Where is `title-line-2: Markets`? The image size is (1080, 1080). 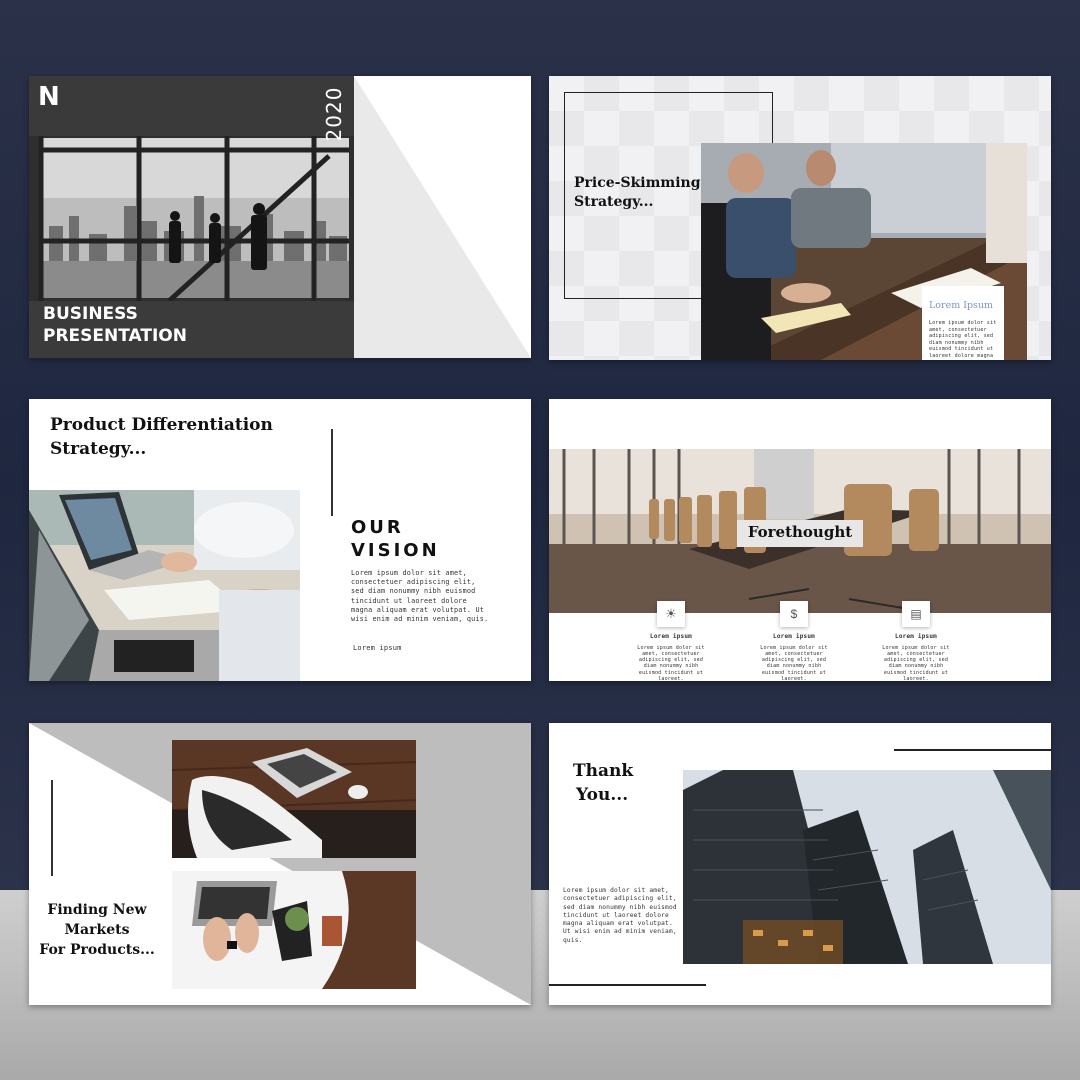
title-line-2: Markets is located at coordinates (97, 930).